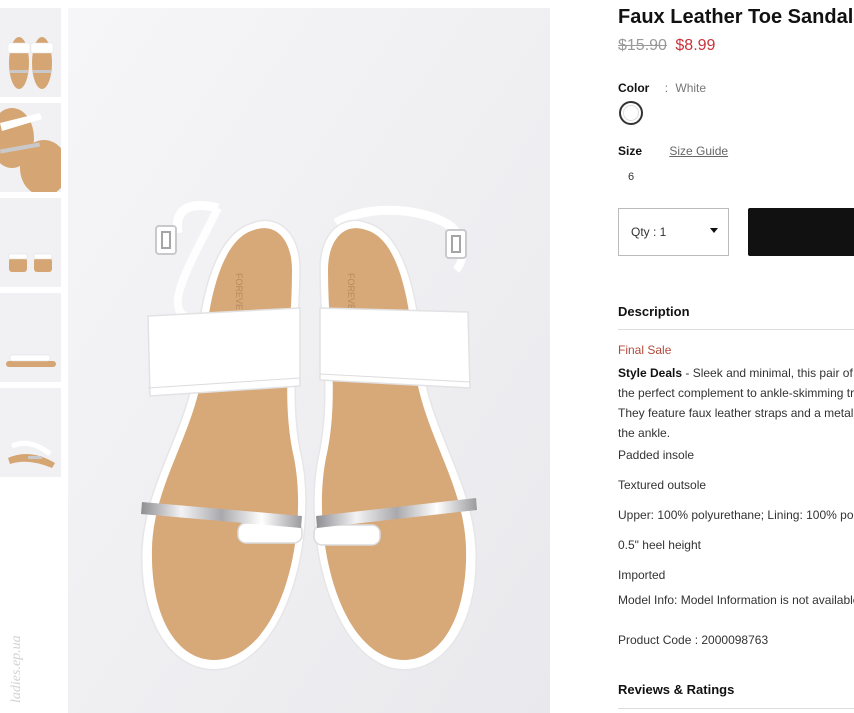  What do you see at coordinates (659, 545) in the screenshot?
I see `detail-heel-height: 0.5" heel height` at bounding box center [659, 545].